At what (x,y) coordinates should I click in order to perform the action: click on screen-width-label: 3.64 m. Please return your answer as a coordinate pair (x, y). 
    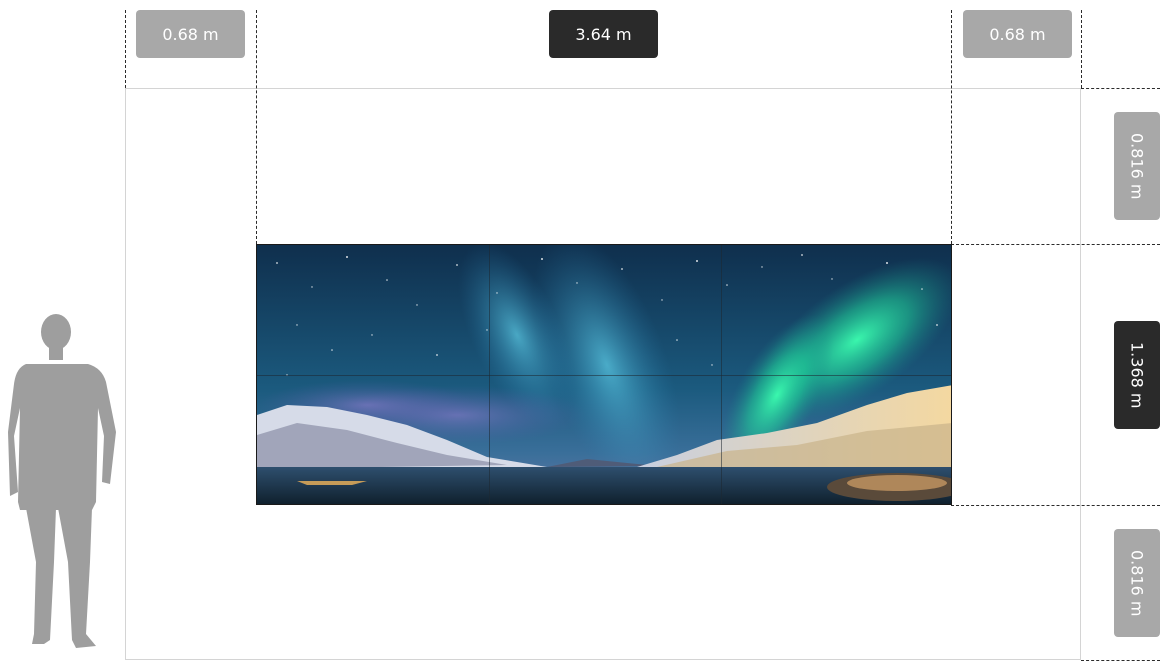
    Looking at the image, I should click on (603, 34).